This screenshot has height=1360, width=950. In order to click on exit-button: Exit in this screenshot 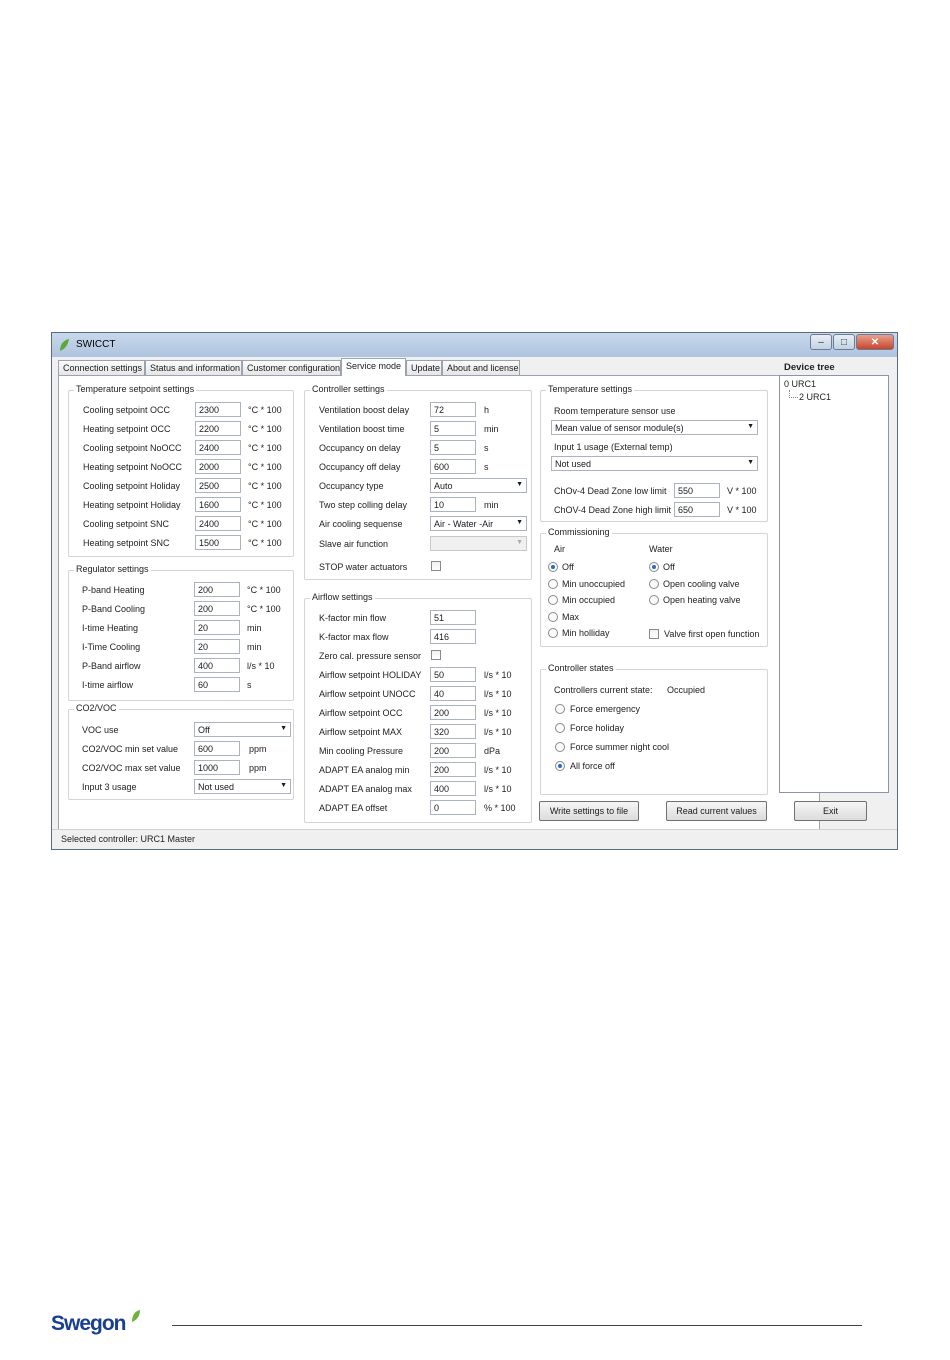, I will do `click(830, 811)`.